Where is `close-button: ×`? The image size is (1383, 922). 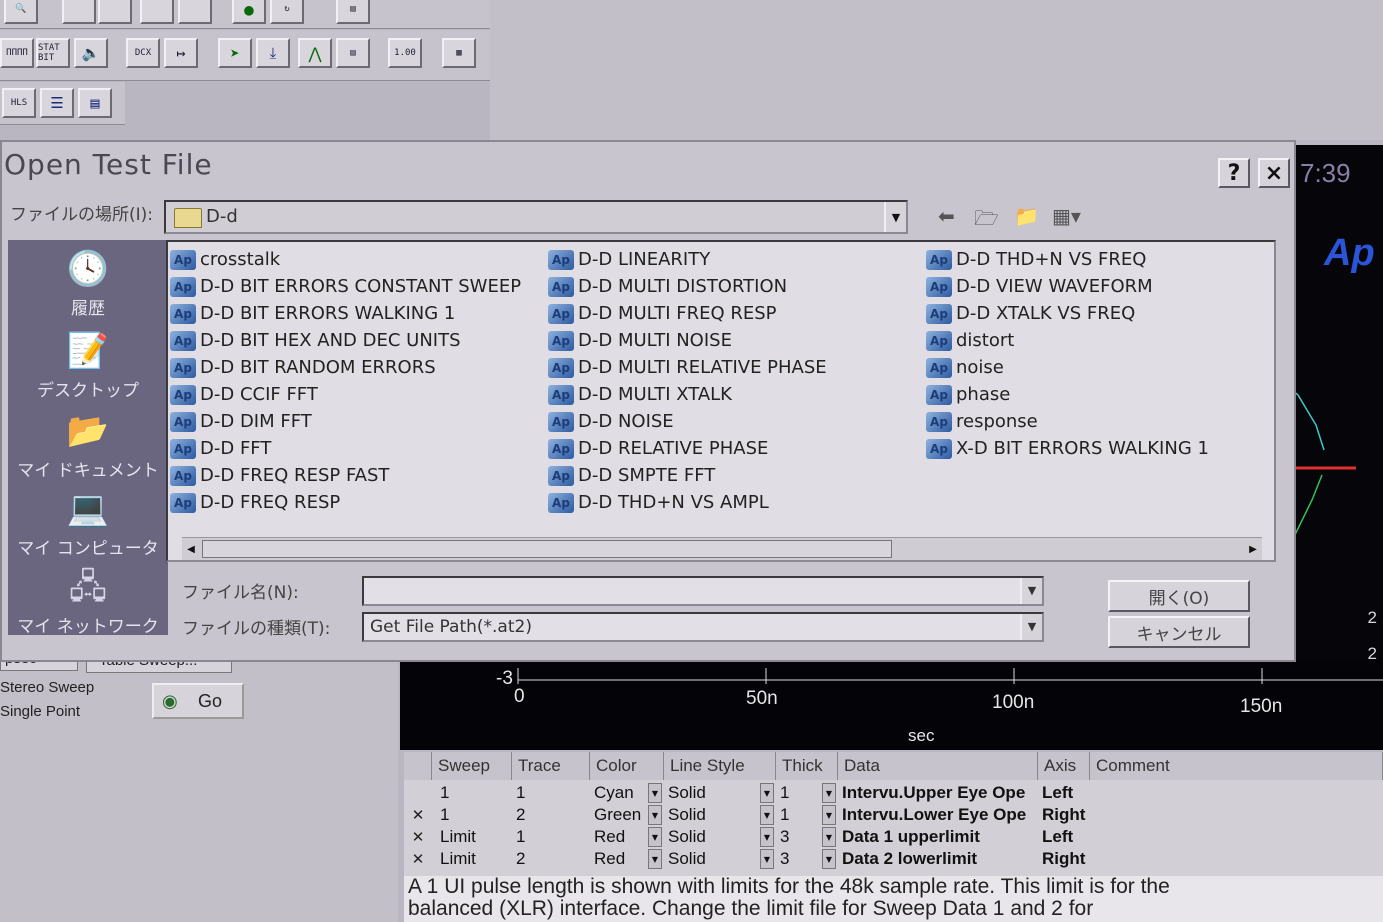
close-button: × is located at coordinates (1274, 173).